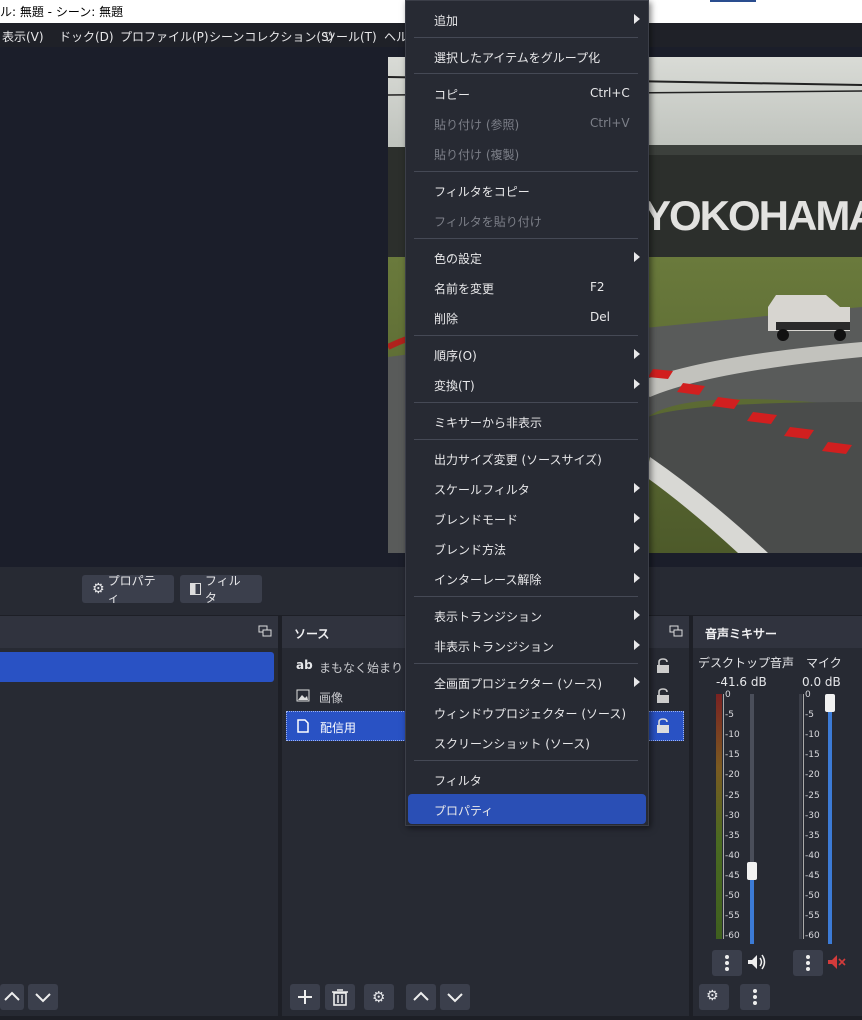  What do you see at coordinates (732, 735) in the screenshot?
I see `meter-scale-label: -10` at bounding box center [732, 735].